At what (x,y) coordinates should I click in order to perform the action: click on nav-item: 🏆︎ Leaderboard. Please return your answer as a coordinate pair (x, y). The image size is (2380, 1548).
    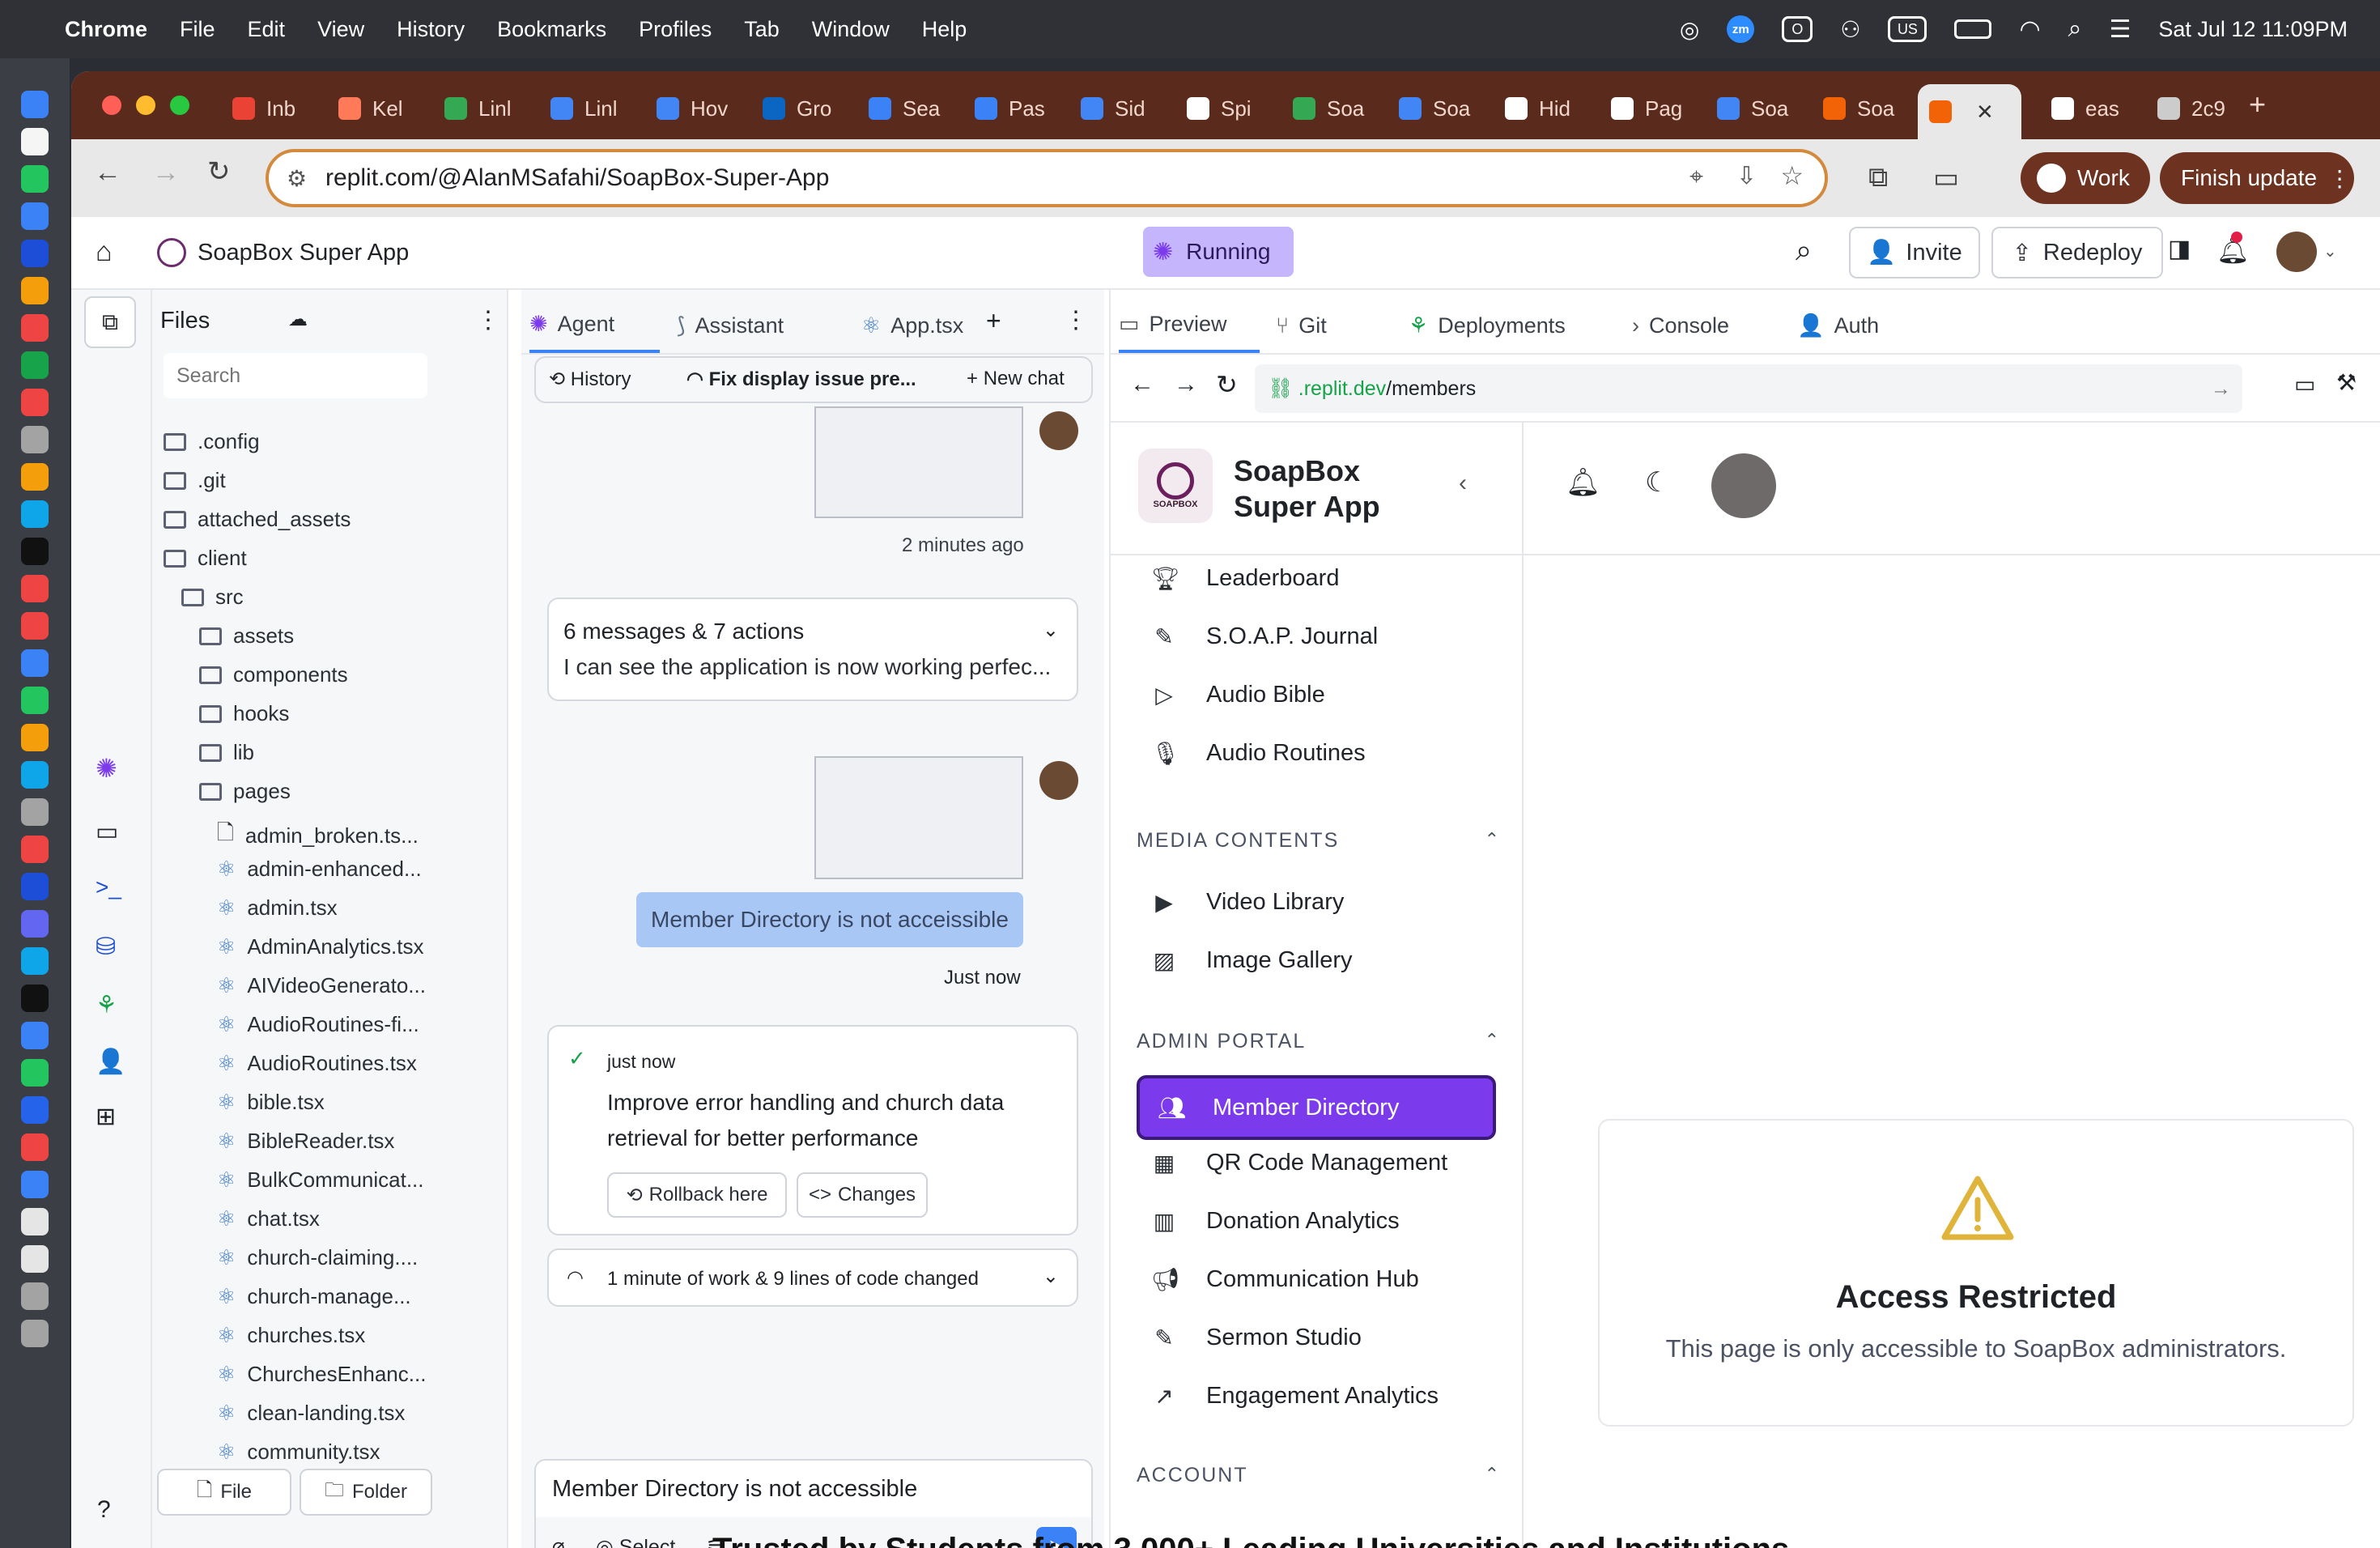
    Looking at the image, I should click on (1245, 578).